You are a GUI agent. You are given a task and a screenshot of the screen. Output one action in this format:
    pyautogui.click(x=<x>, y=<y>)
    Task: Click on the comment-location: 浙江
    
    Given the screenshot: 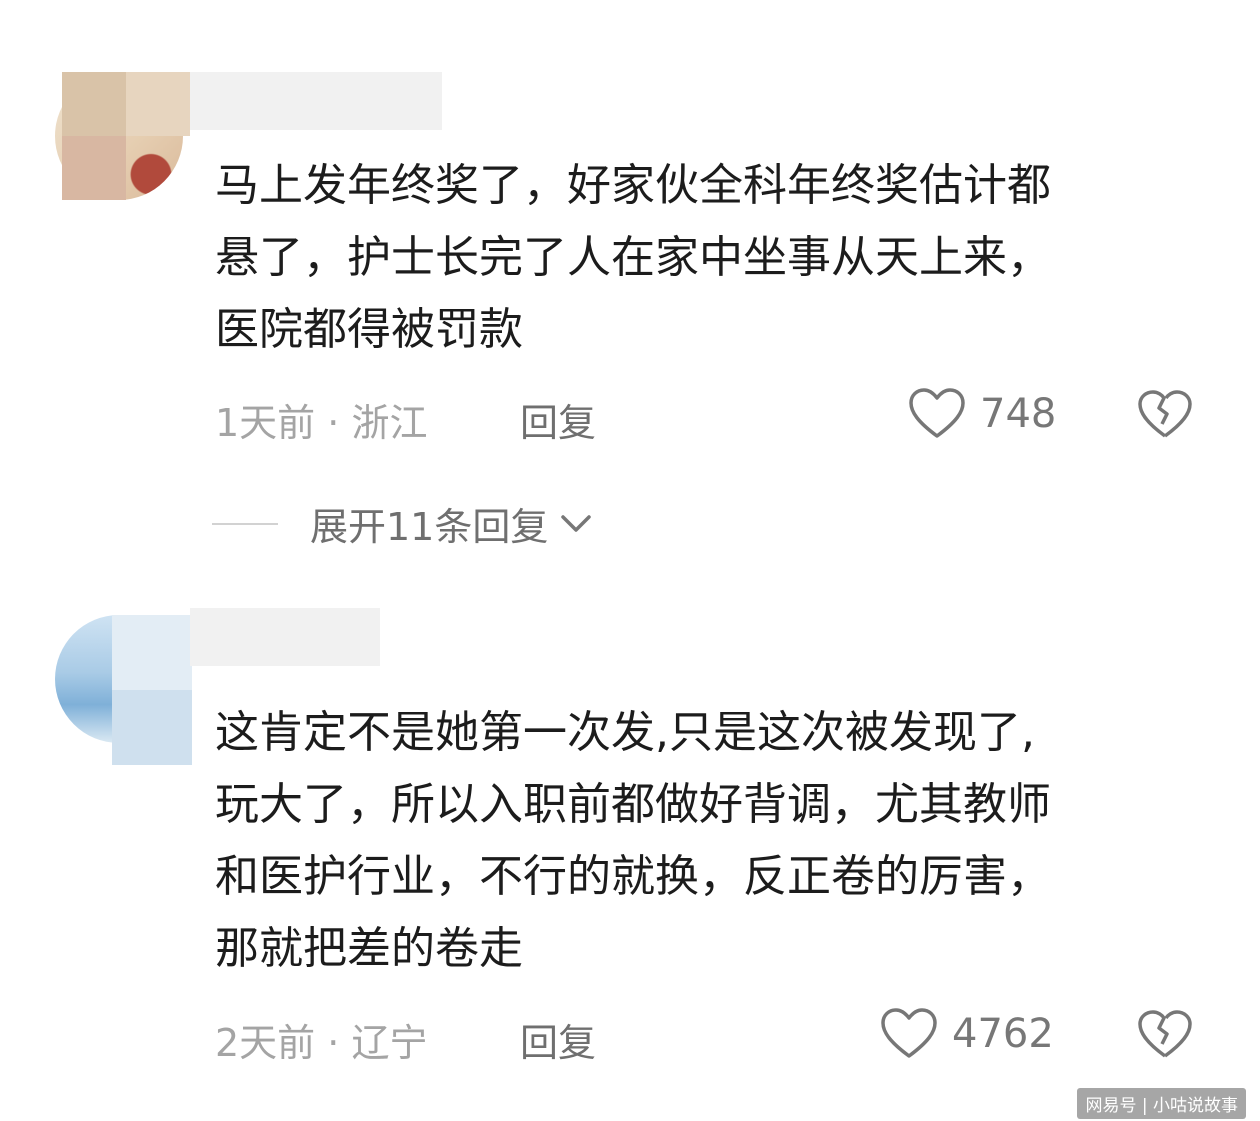 What is the action you would take?
    pyautogui.click(x=389, y=423)
    